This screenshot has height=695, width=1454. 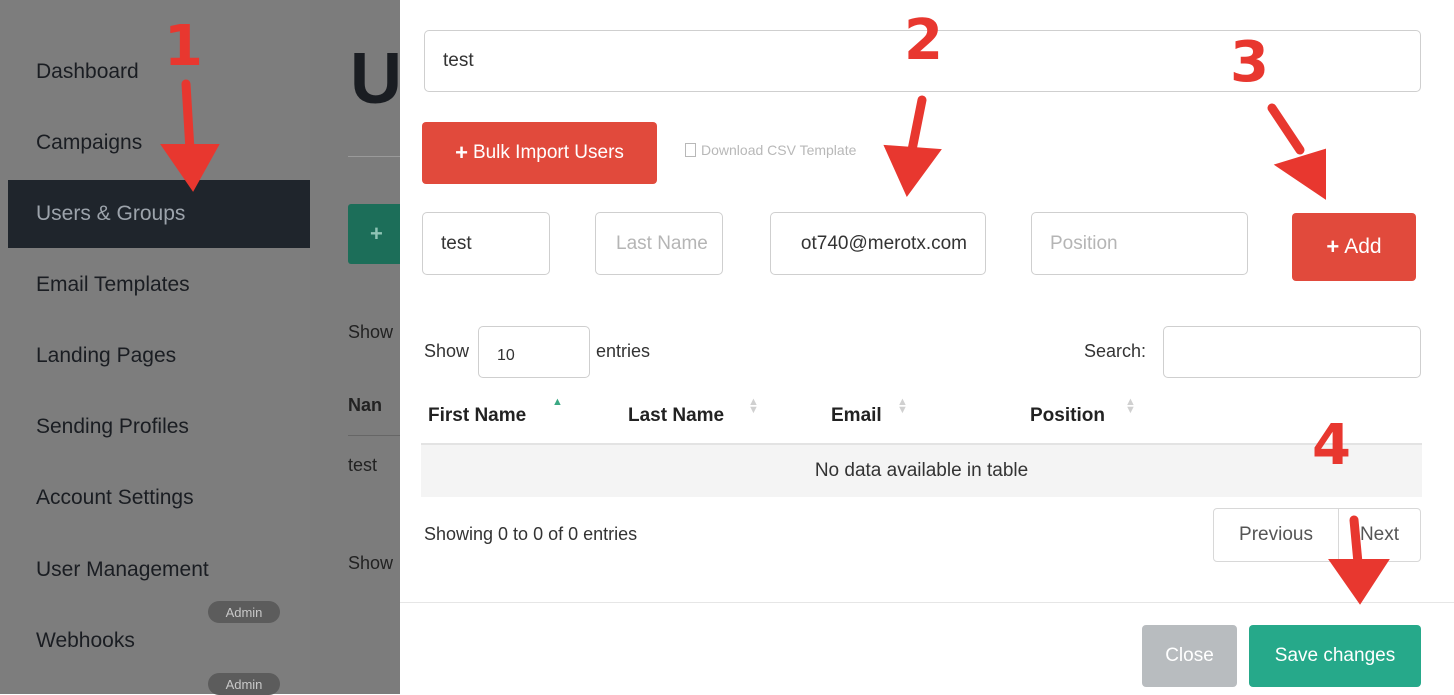 What do you see at coordinates (1359, 582) in the screenshot?
I see `arrow-4-head` at bounding box center [1359, 582].